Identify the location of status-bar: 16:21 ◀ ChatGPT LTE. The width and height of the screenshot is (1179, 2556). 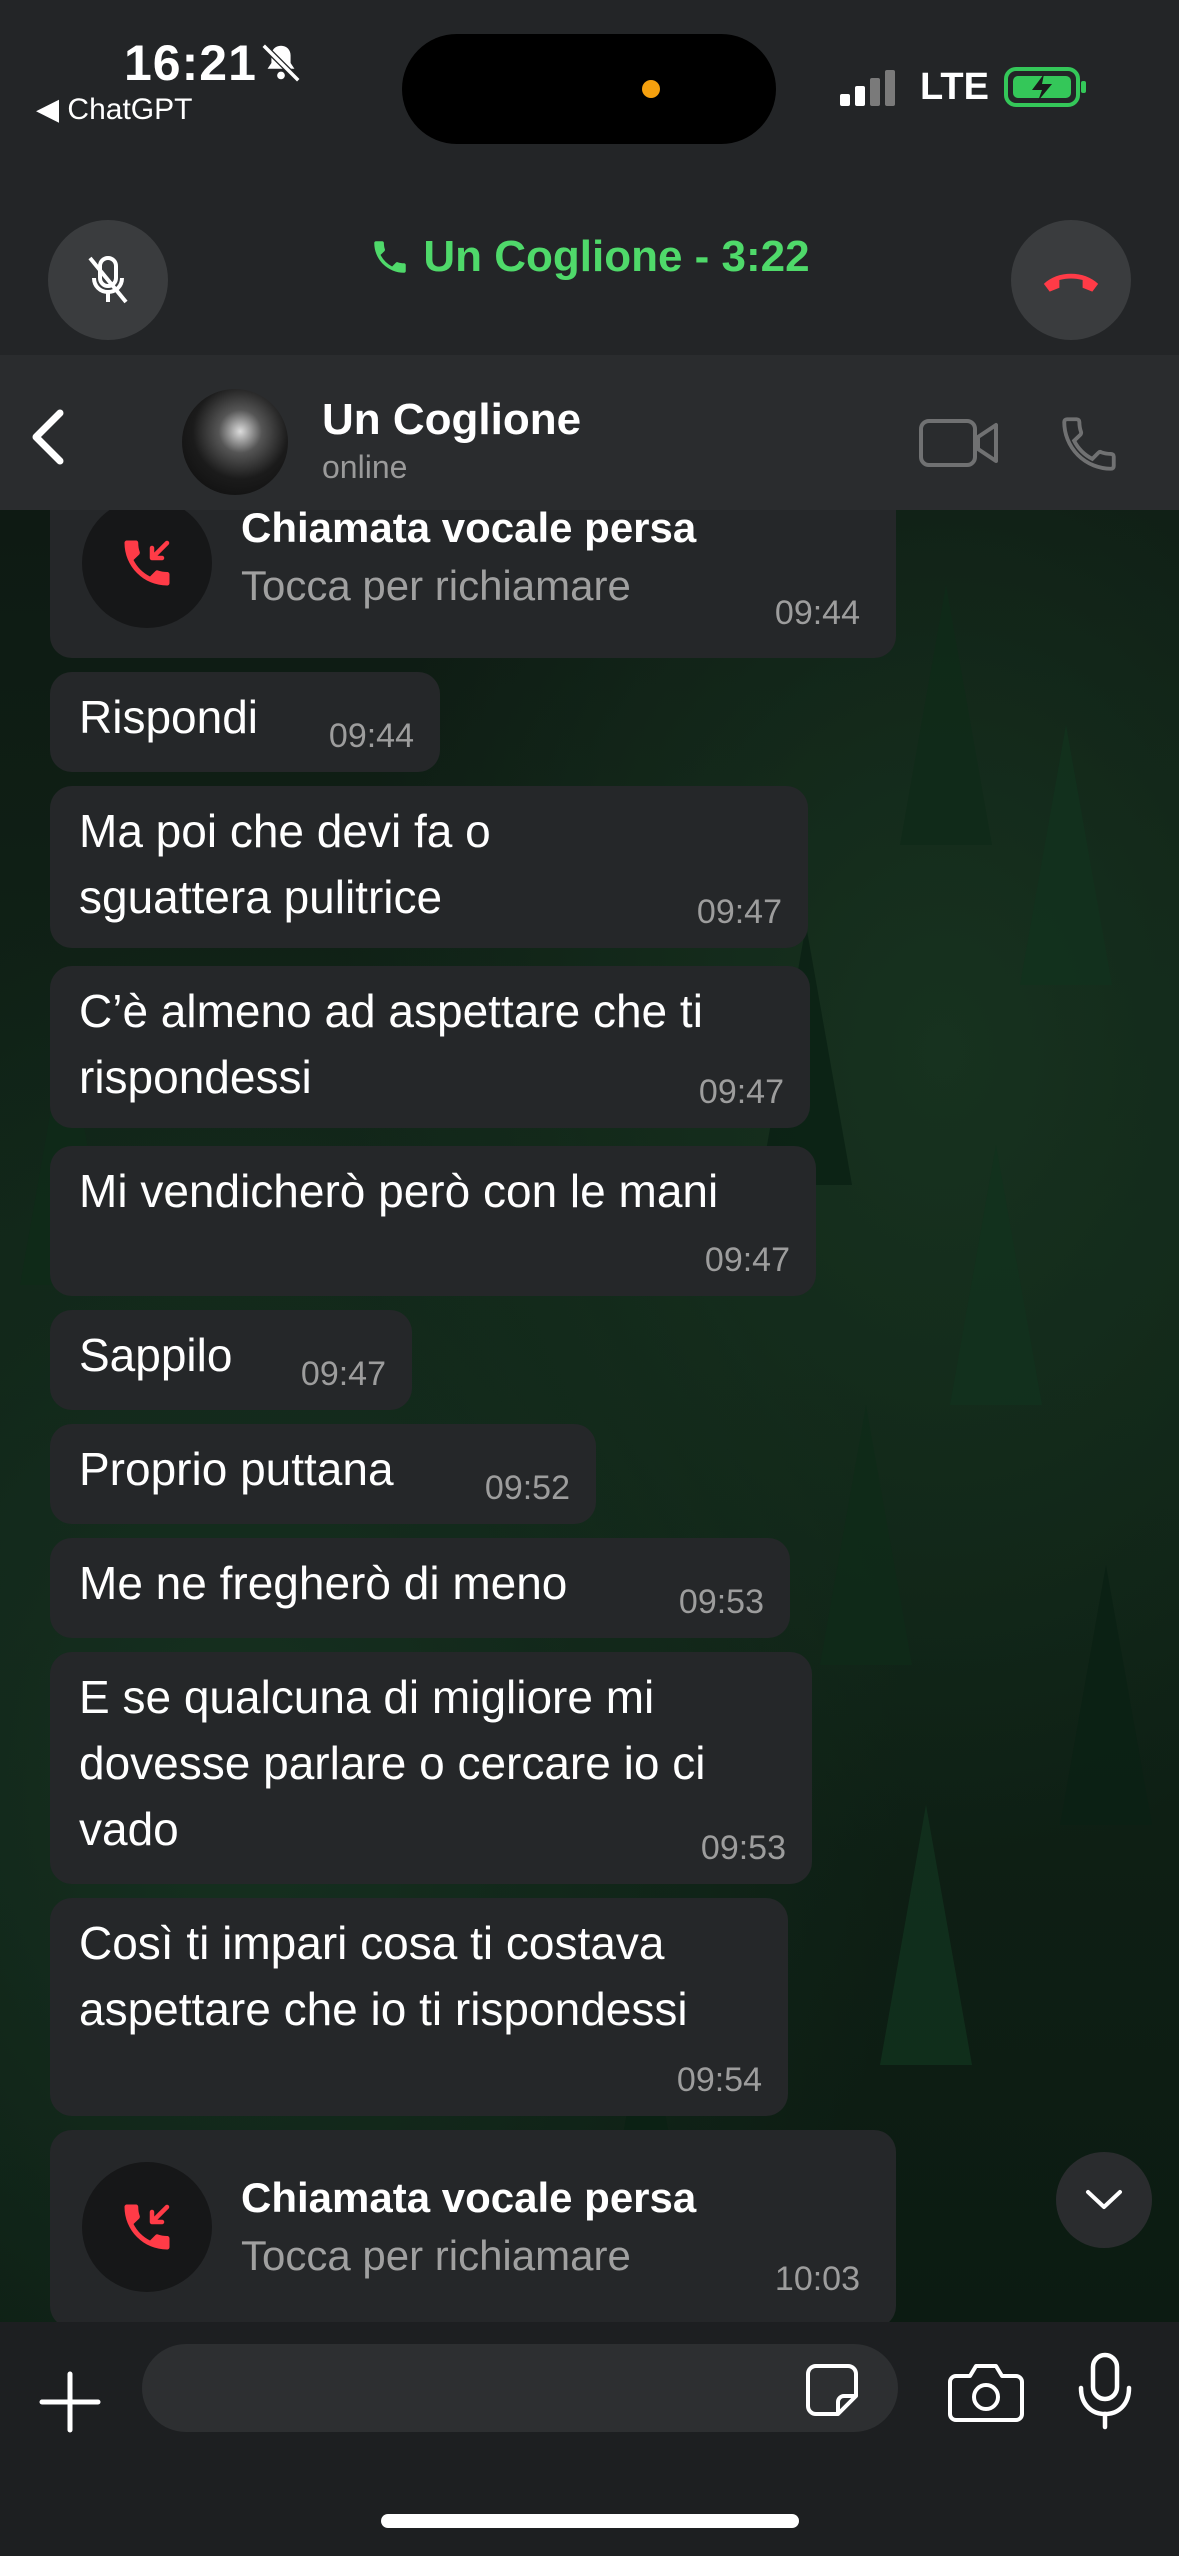
(589, 75).